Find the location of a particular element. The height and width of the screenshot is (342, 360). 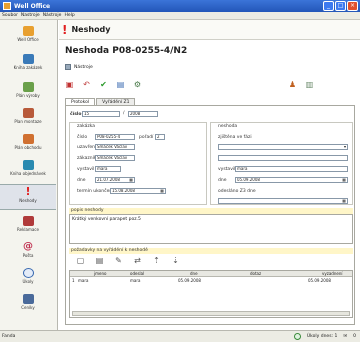

section-title: Neshody is located at coordinates (91, 29).